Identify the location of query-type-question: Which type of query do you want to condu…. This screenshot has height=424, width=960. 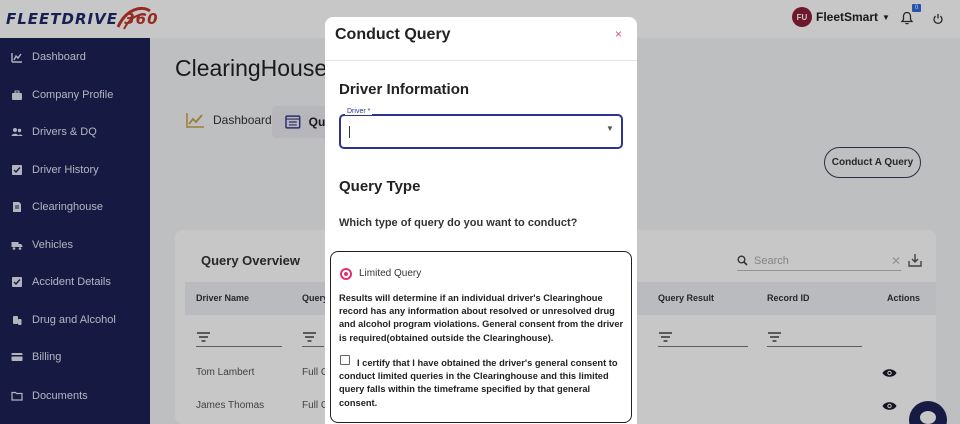
(458, 223).